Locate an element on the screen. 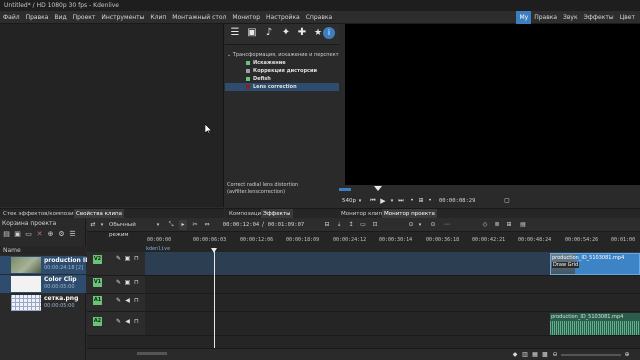  workspace-tab-effects: Эффекты is located at coordinates (599, 17).